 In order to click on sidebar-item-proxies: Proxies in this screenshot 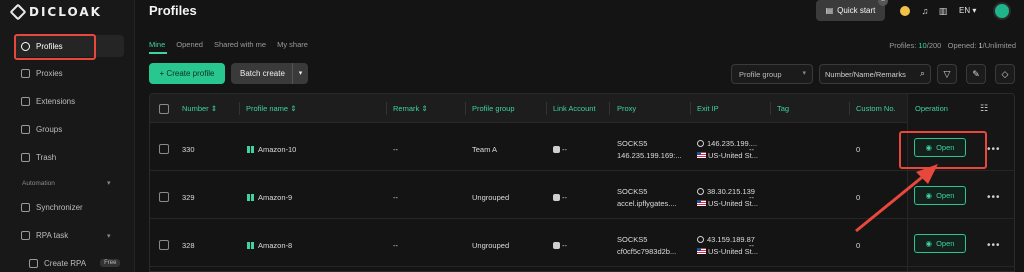, I will do `click(69, 73)`.